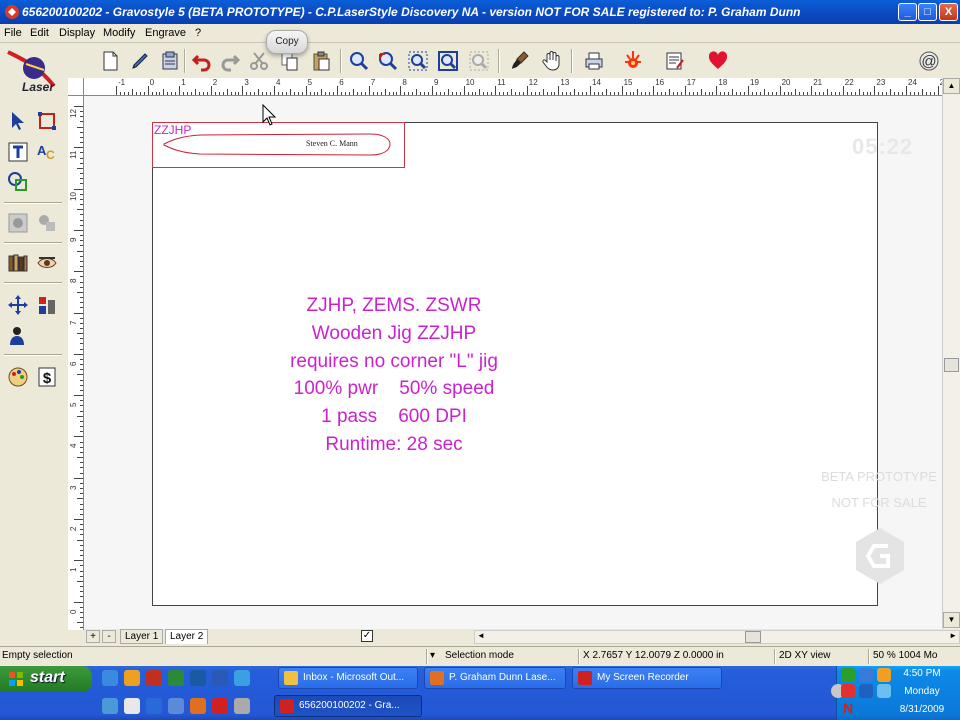 This screenshot has width=960, height=720. What do you see at coordinates (848, 708) in the screenshot?
I see `norton-tray-icon: N` at bounding box center [848, 708].